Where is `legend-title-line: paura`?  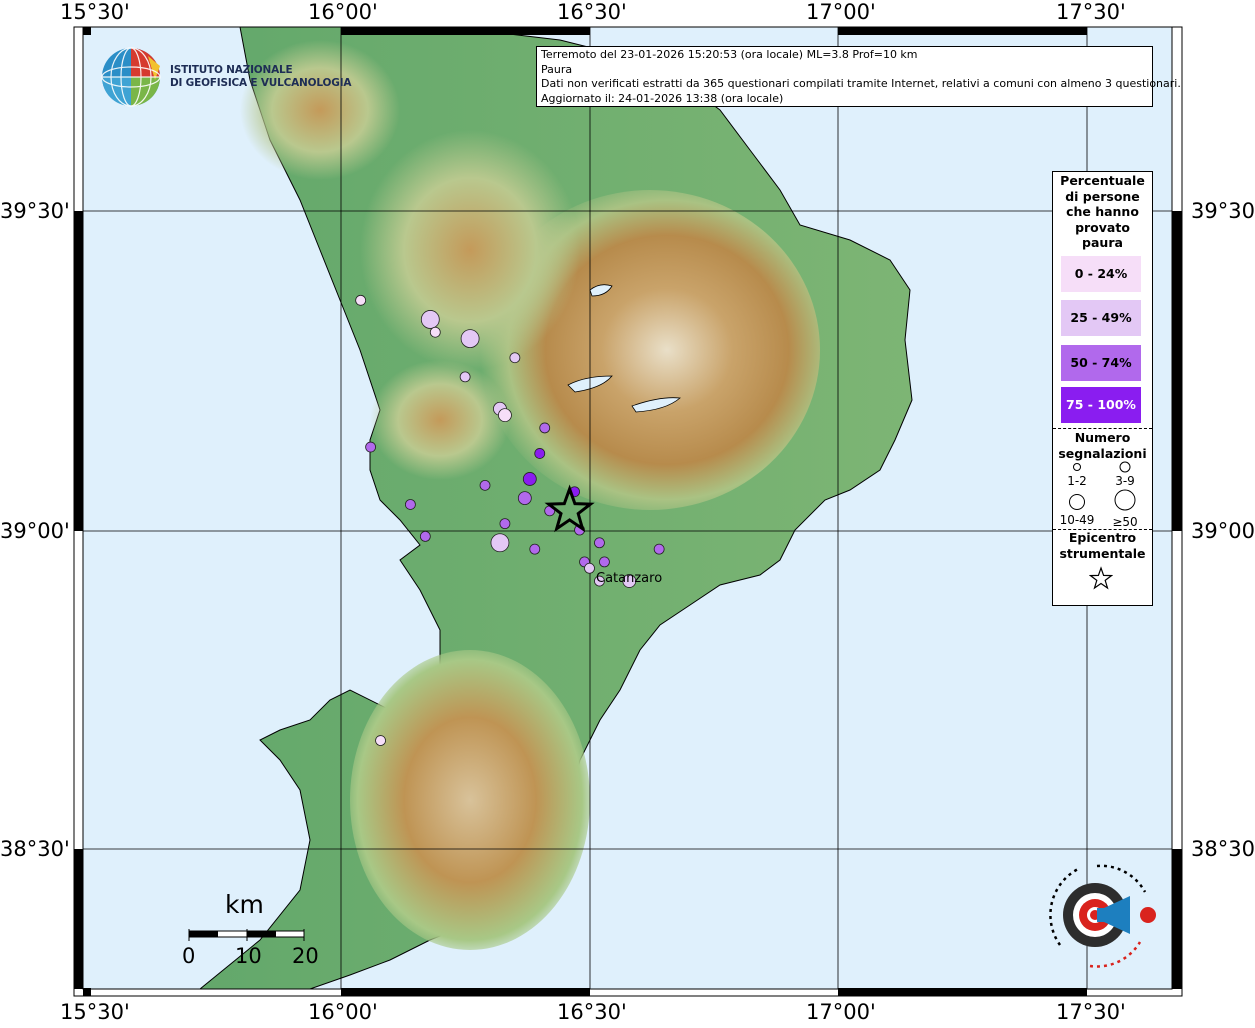 legend-title-line: paura is located at coordinates (1102, 243).